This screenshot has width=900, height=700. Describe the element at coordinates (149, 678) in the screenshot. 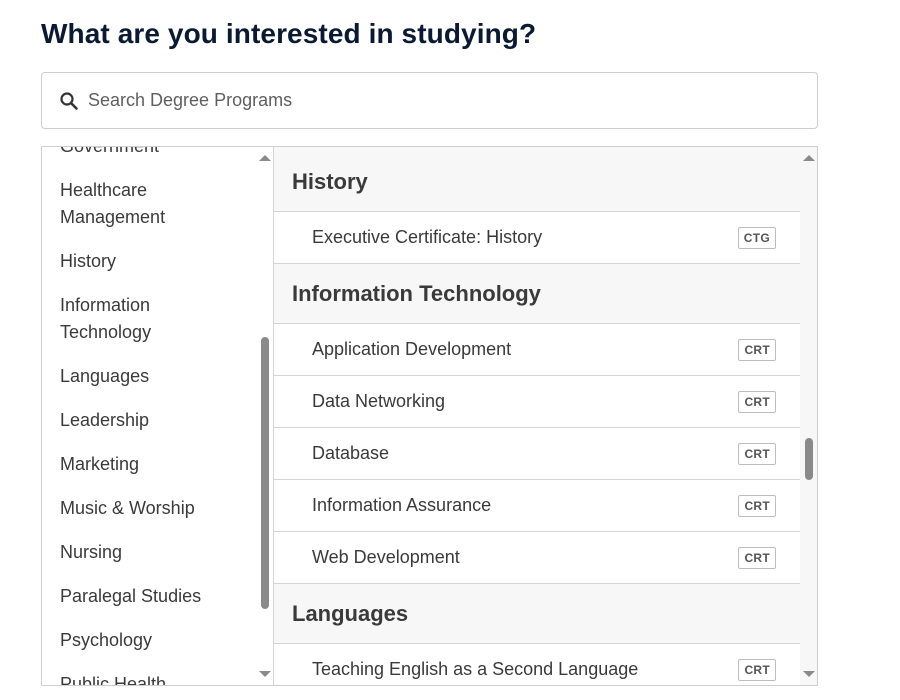

I see `category-item-public-health: Public Health` at that location.